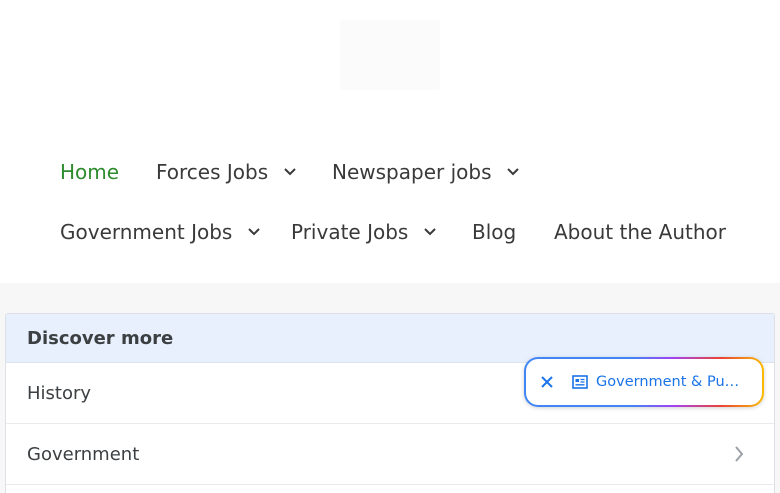 The height and width of the screenshot is (493, 780). I want to click on nav-item-blog: Blog, so click(494, 232).